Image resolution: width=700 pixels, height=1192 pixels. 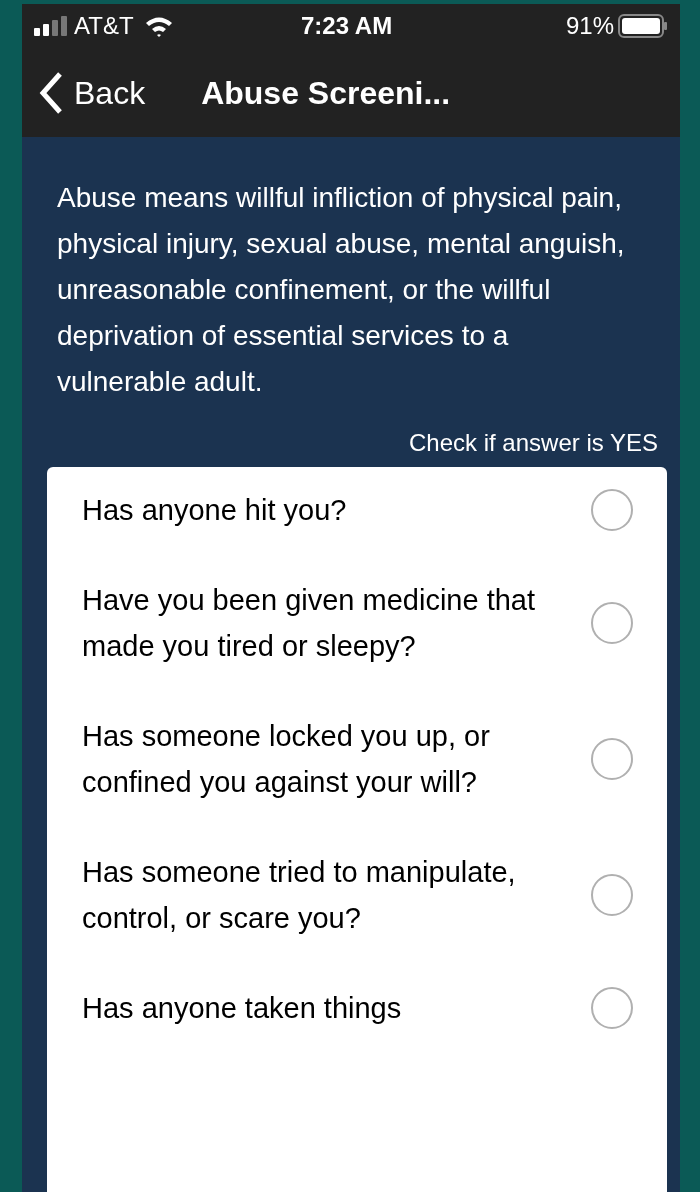 I want to click on intro-text: Abuse means willful infliction of physical pain, physical injury, sexual abuse, mental anguish, unreasonable confinement, or the willful deprivation of essential services to a vulnerable adult., so click(x=341, y=290).